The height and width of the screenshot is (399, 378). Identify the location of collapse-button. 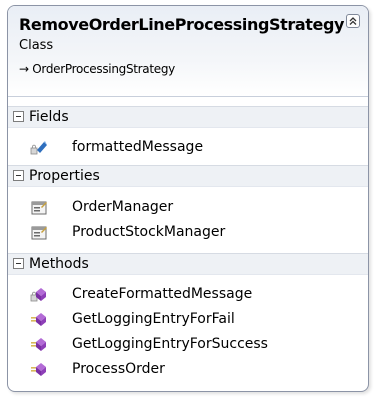
(353, 21).